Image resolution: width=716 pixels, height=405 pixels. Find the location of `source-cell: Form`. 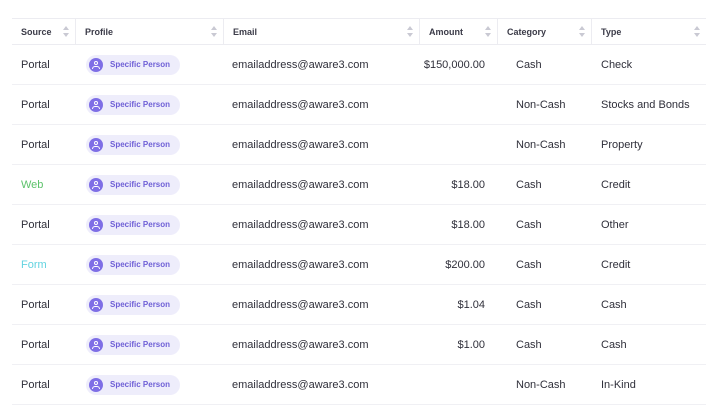

source-cell: Form is located at coordinates (34, 264).